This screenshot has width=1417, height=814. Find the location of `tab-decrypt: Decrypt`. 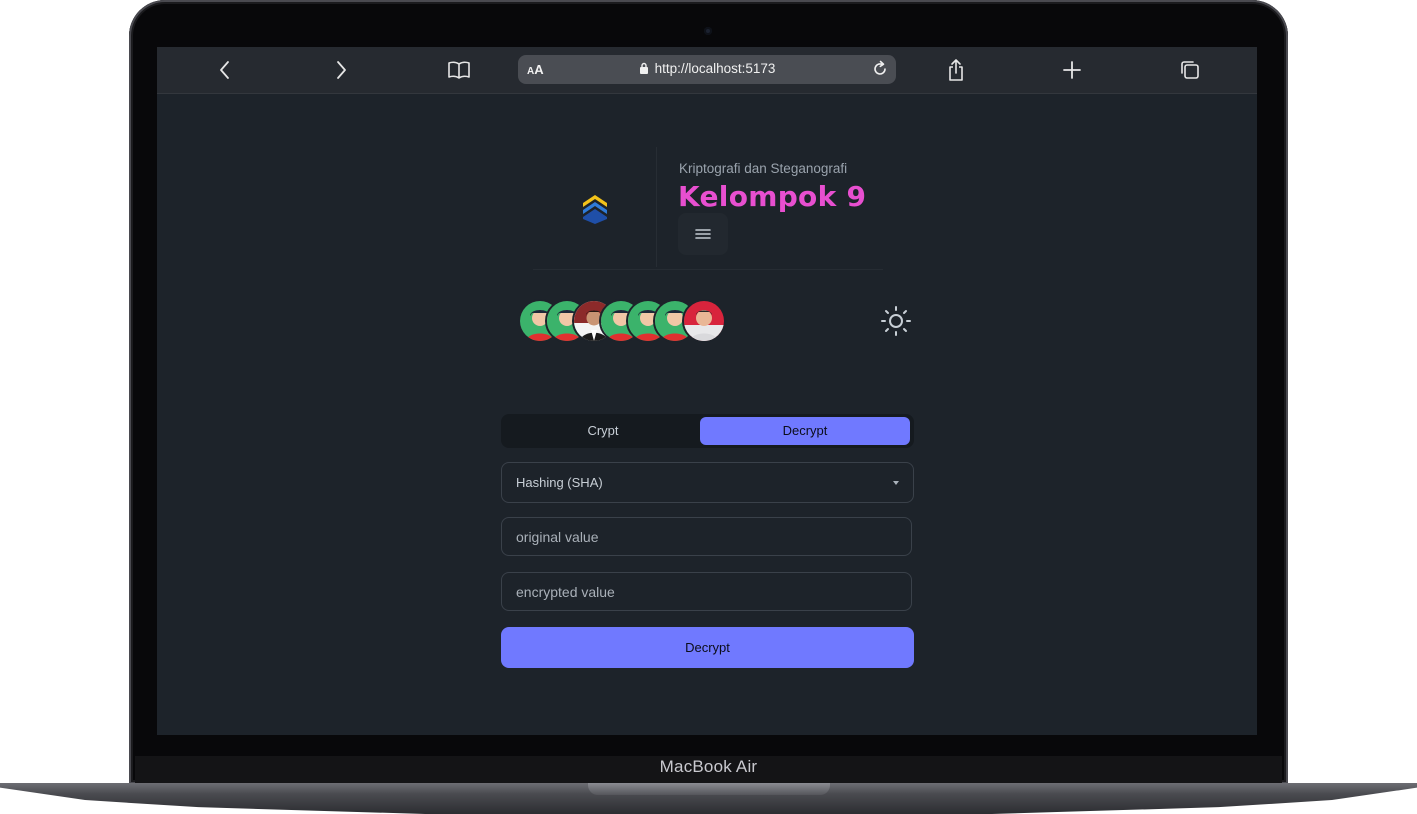

tab-decrypt: Decrypt is located at coordinates (805, 431).